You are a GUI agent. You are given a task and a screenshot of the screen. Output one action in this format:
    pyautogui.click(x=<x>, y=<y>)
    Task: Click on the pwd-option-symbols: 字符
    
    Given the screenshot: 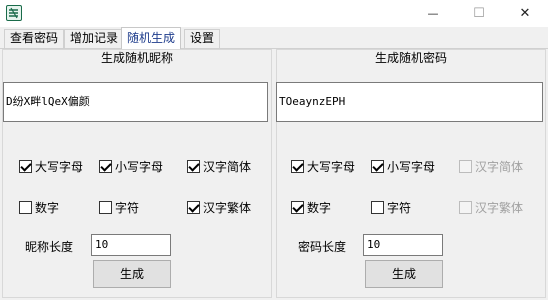 What is the action you would take?
    pyautogui.click(x=391, y=207)
    